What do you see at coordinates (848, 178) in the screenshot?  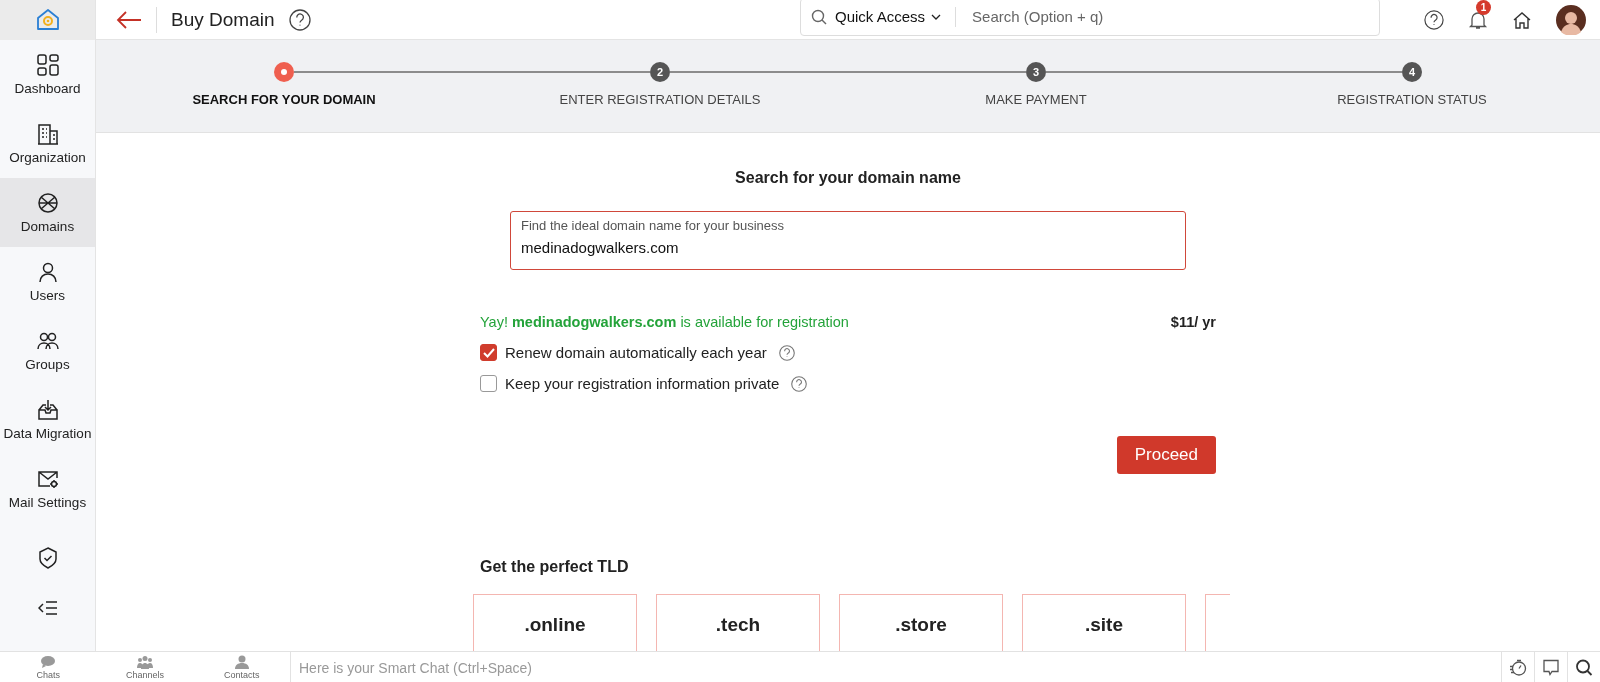 I see `section-heading: Search for your domain name` at bounding box center [848, 178].